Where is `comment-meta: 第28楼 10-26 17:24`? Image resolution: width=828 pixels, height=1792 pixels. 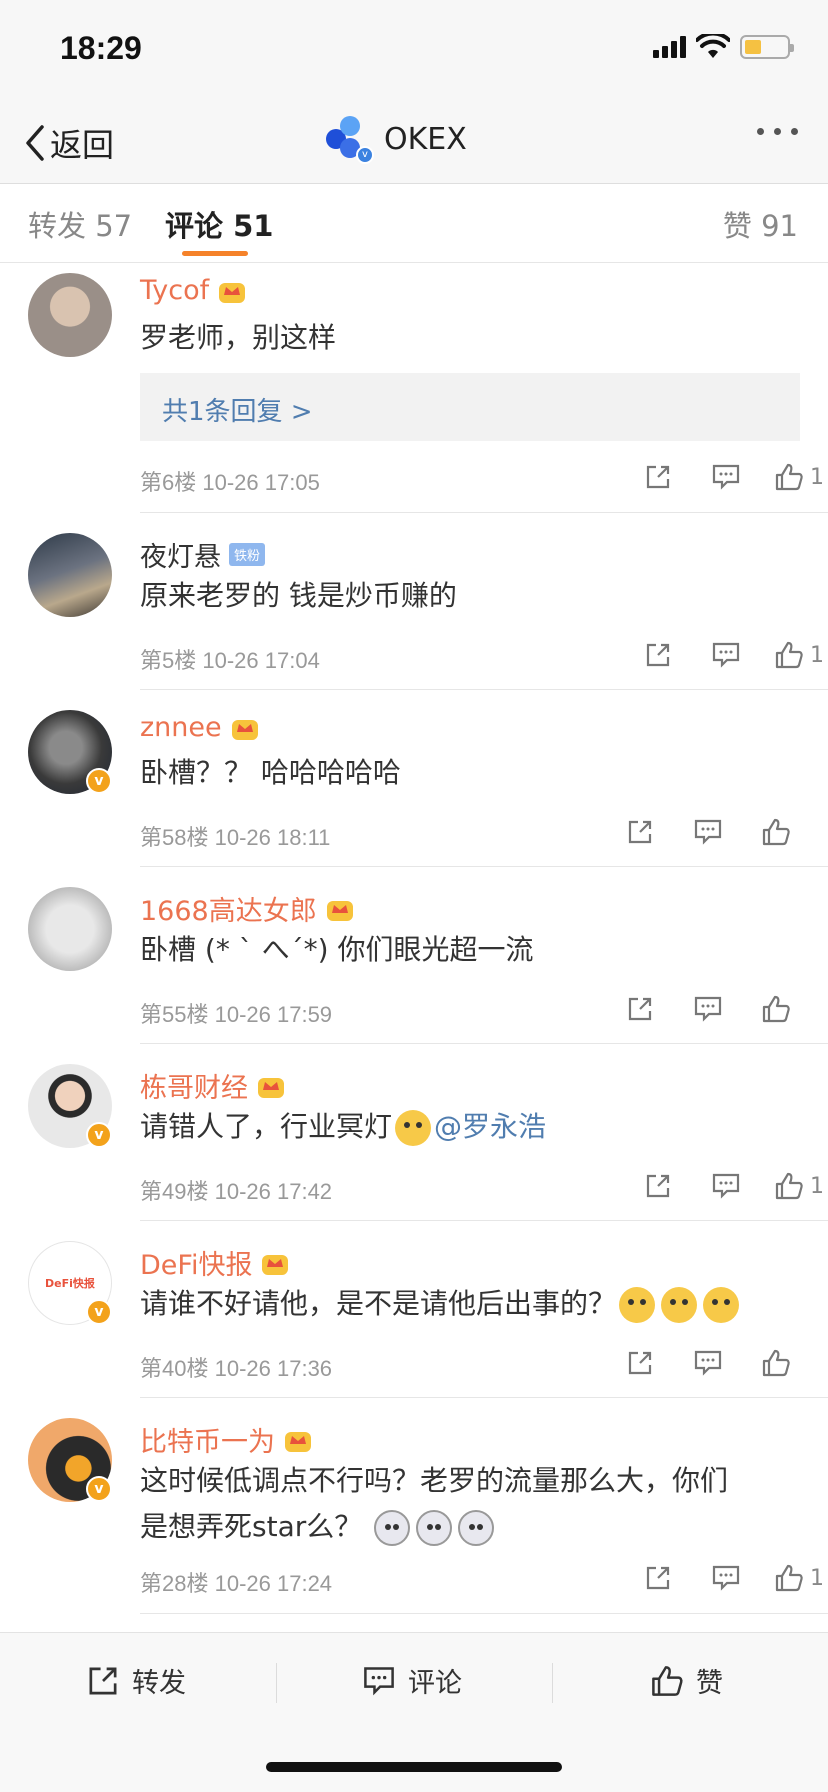
comment-meta: 第28楼 10-26 17:24 is located at coordinates (236, 1582).